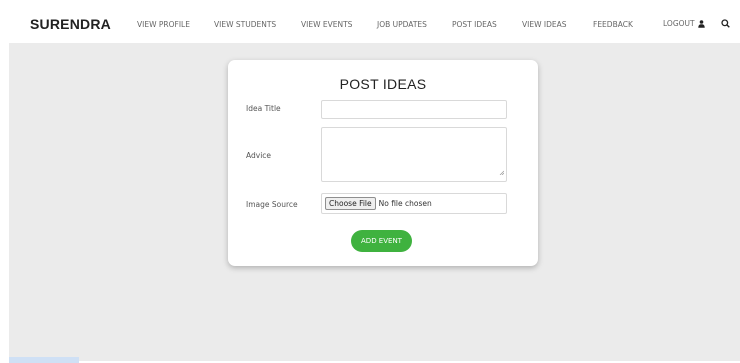 The height and width of the screenshot is (363, 740). What do you see at coordinates (679, 23) in the screenshot?
I see `logout-label: LOGOUT` at bounding box center [679, 23].